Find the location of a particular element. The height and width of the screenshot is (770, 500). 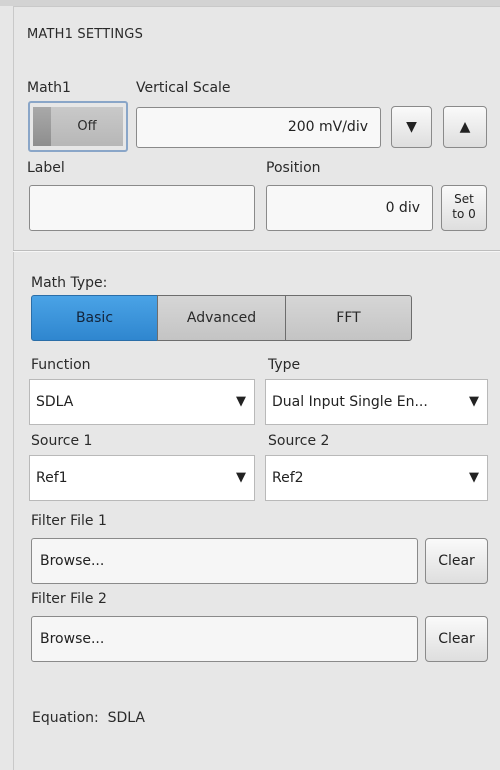

scale-down-button: ▼ is located at coordinates (411, 127).